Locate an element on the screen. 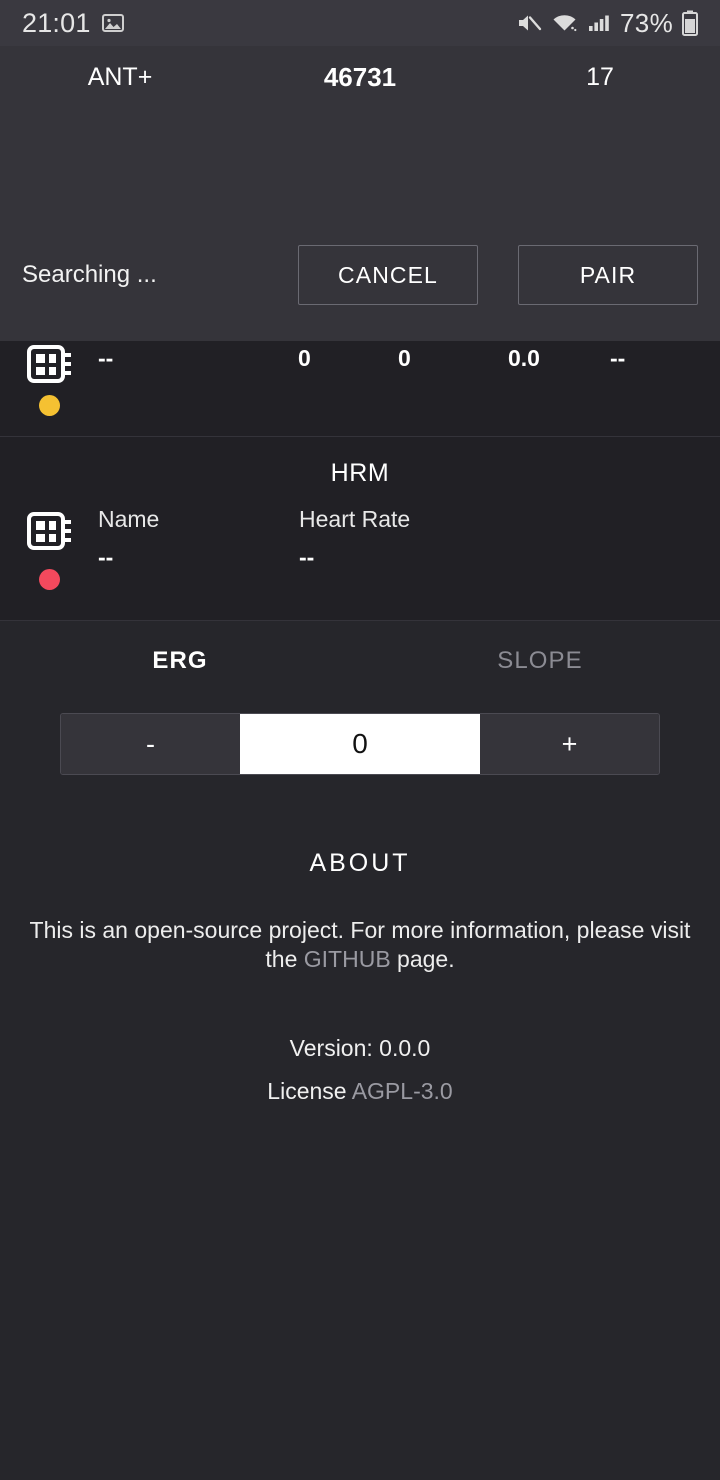 This screenshot has width=720, height=1480. device-status-dot is located at coordinates (49, 405).